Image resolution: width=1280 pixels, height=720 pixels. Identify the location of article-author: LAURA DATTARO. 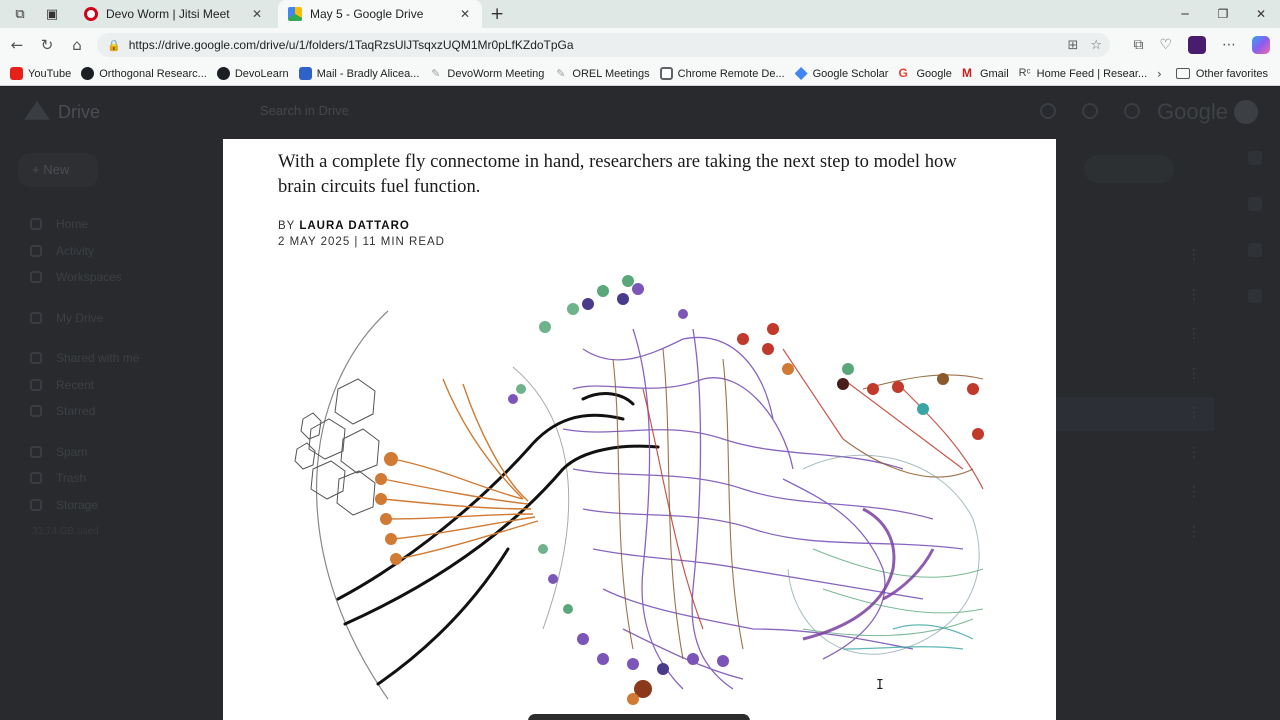
(354, 226).